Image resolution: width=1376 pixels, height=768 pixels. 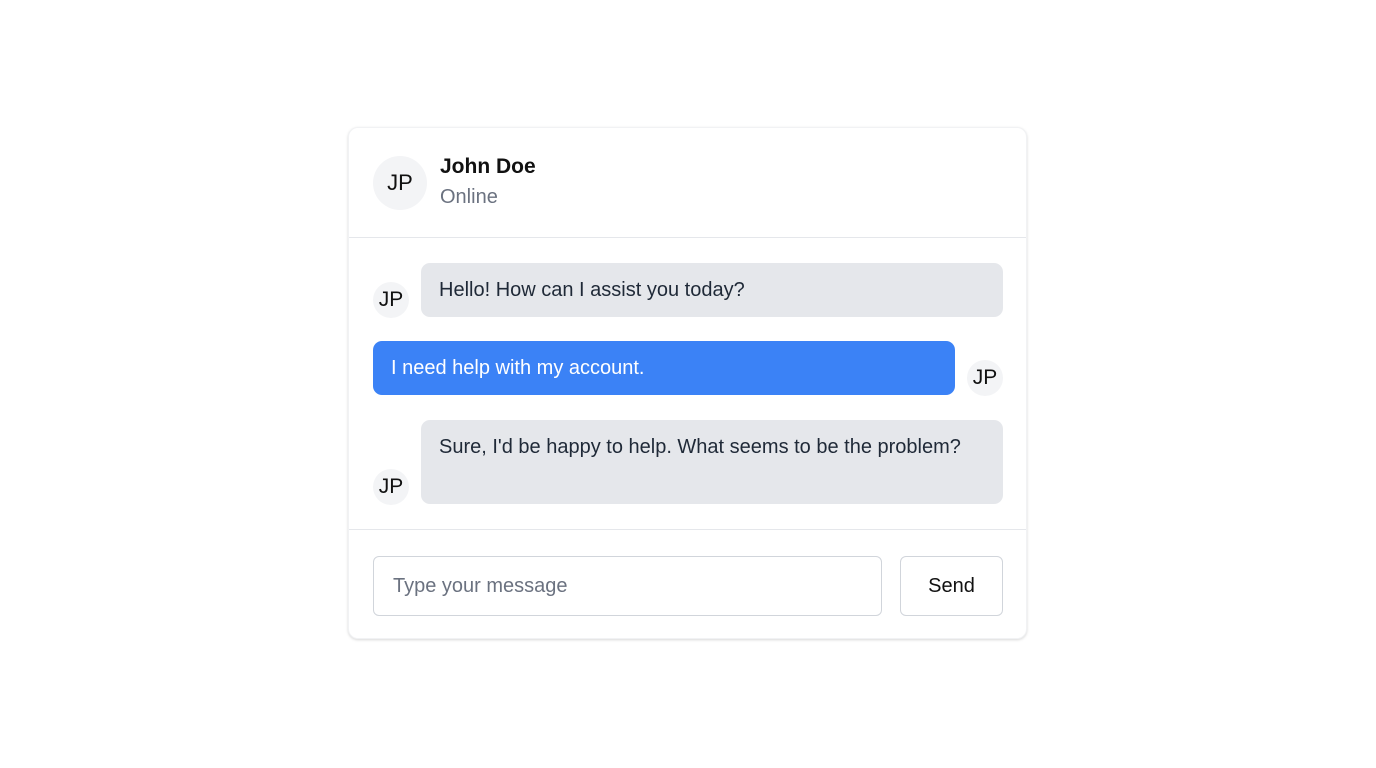 I want to click on message-composer: Send, so click(x=687, y=584).